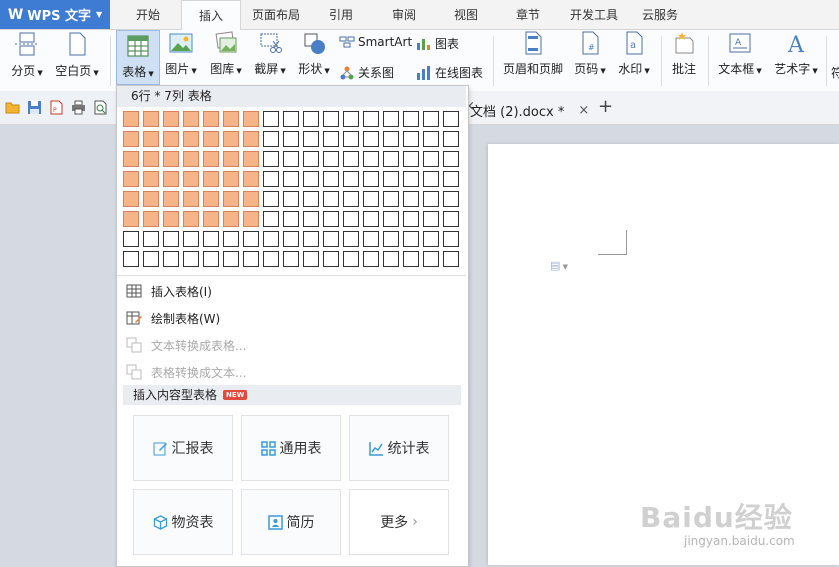 The image size is (839, 567). What do you see at coordinates (590, 58) in the screenshot?
I see `page-number-button: # 页码 ▼` at bounding box center [590, 58].